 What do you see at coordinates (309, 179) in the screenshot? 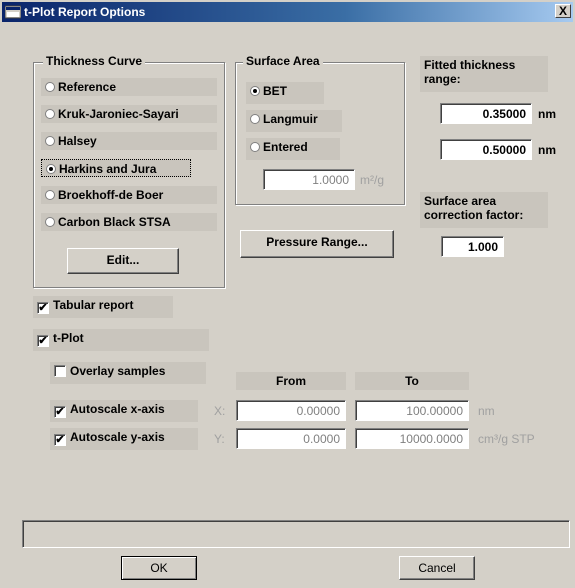
I see `entered-surface-area-field: 1.0000` at bounding box center [309, 179].